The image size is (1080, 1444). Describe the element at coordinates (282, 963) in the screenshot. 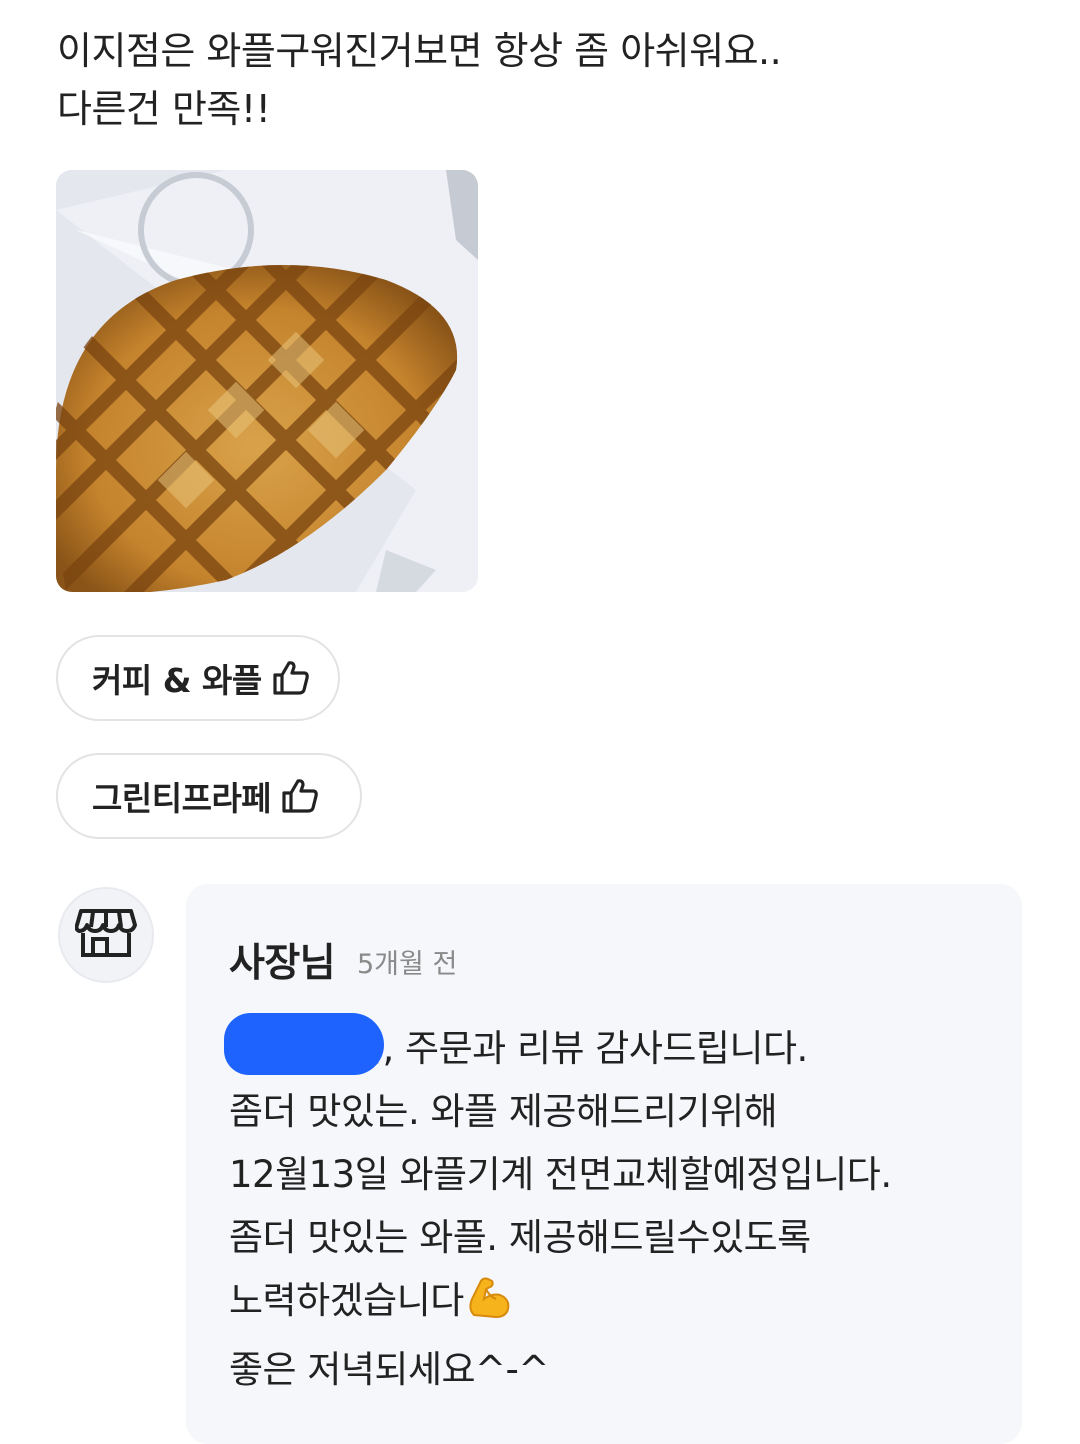

I see `owner-name: 사장님` at that location.